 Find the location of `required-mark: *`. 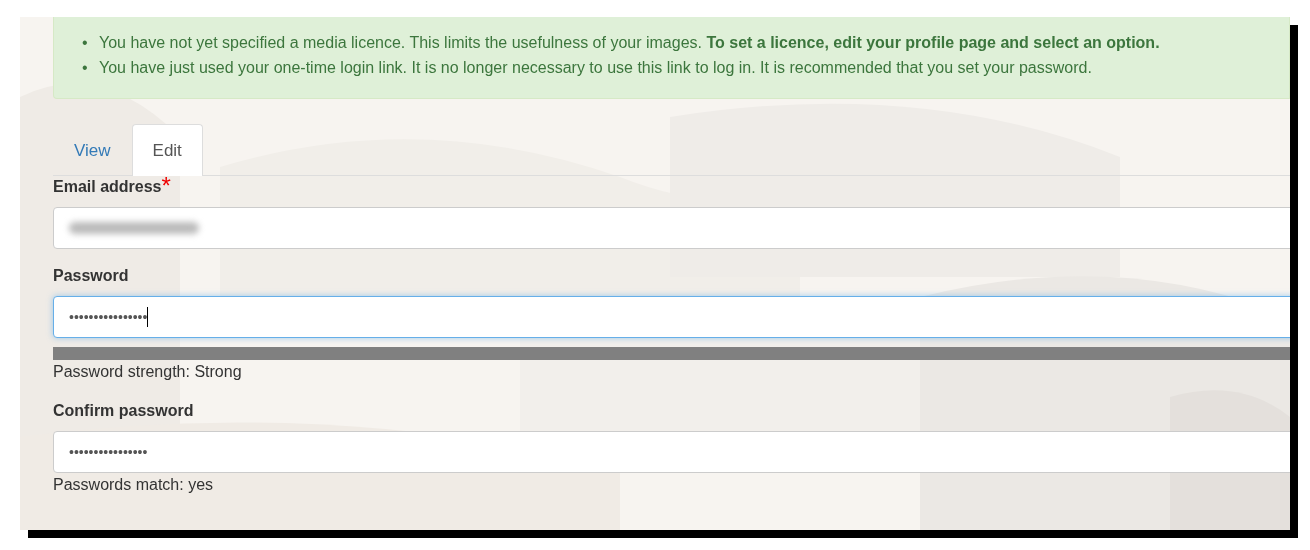

required-mark: * is located at coordinates (166, 186).